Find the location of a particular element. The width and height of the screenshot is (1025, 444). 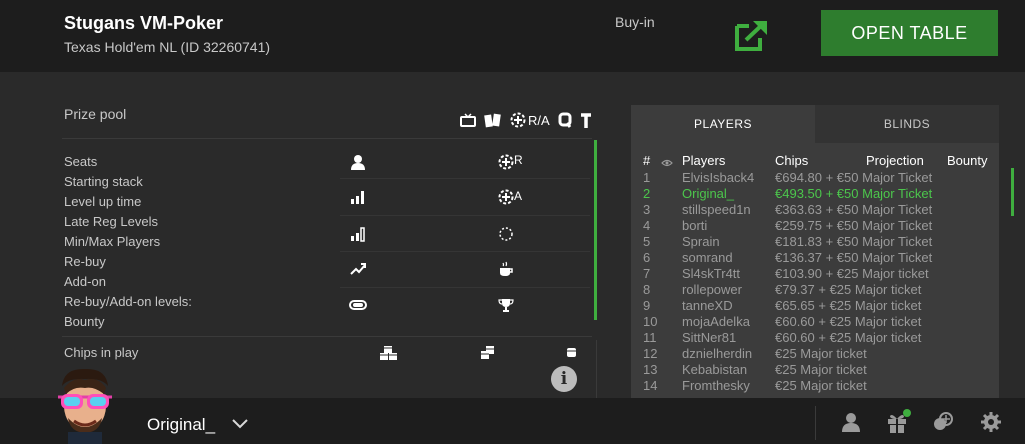

open-table-button: OPEN TABLE is located at coordinates (909, 33).